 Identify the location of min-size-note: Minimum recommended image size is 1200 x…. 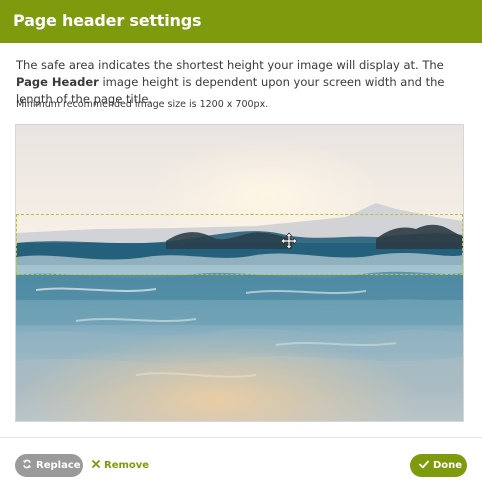
(142, 104).